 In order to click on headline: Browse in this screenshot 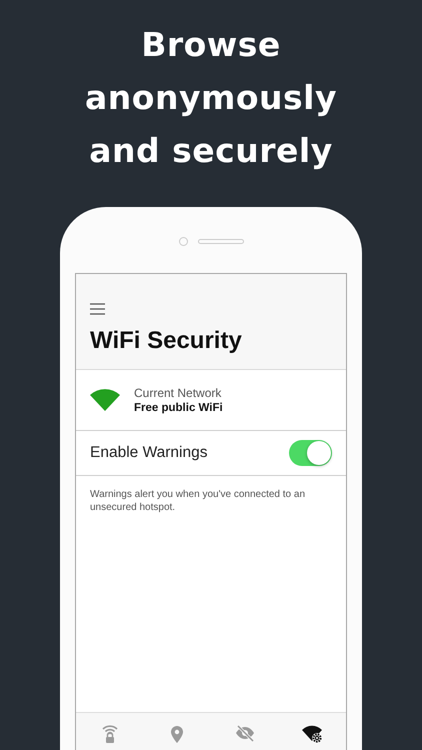, I will do `click(211, 45)`.